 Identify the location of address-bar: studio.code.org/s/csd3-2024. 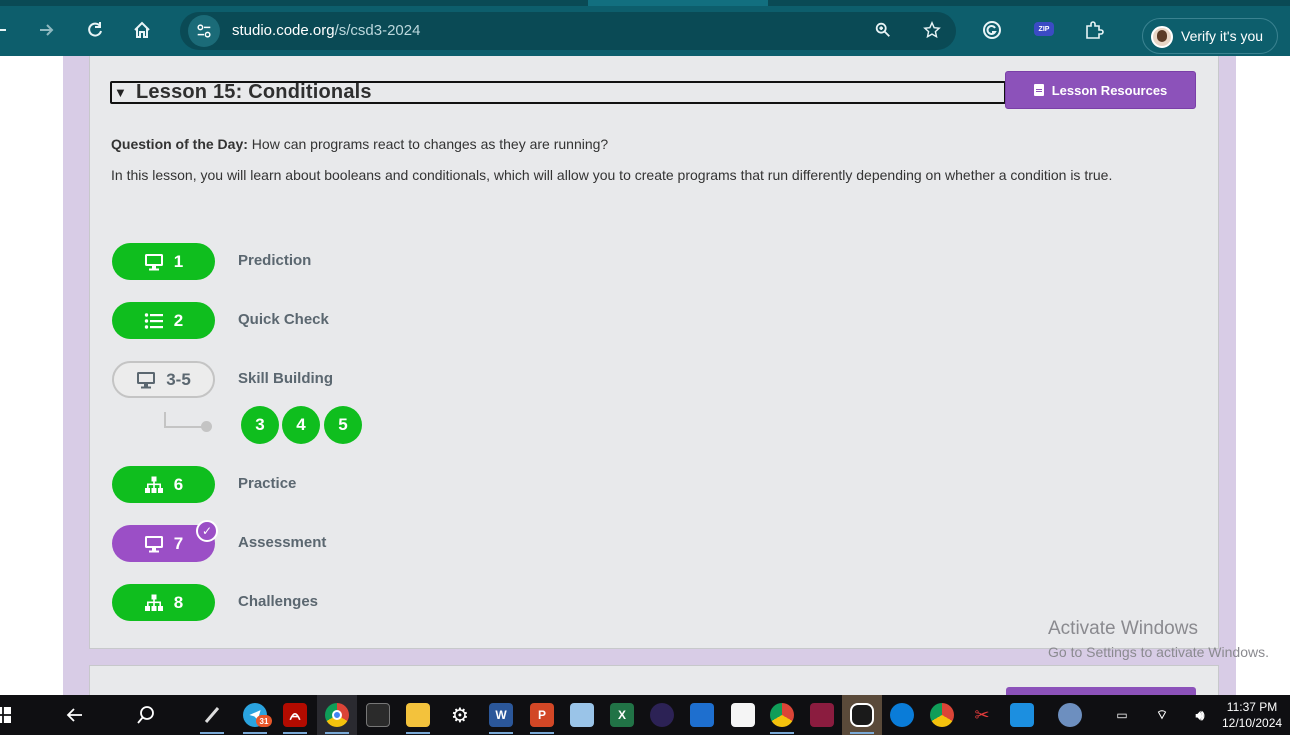
(568, 31).